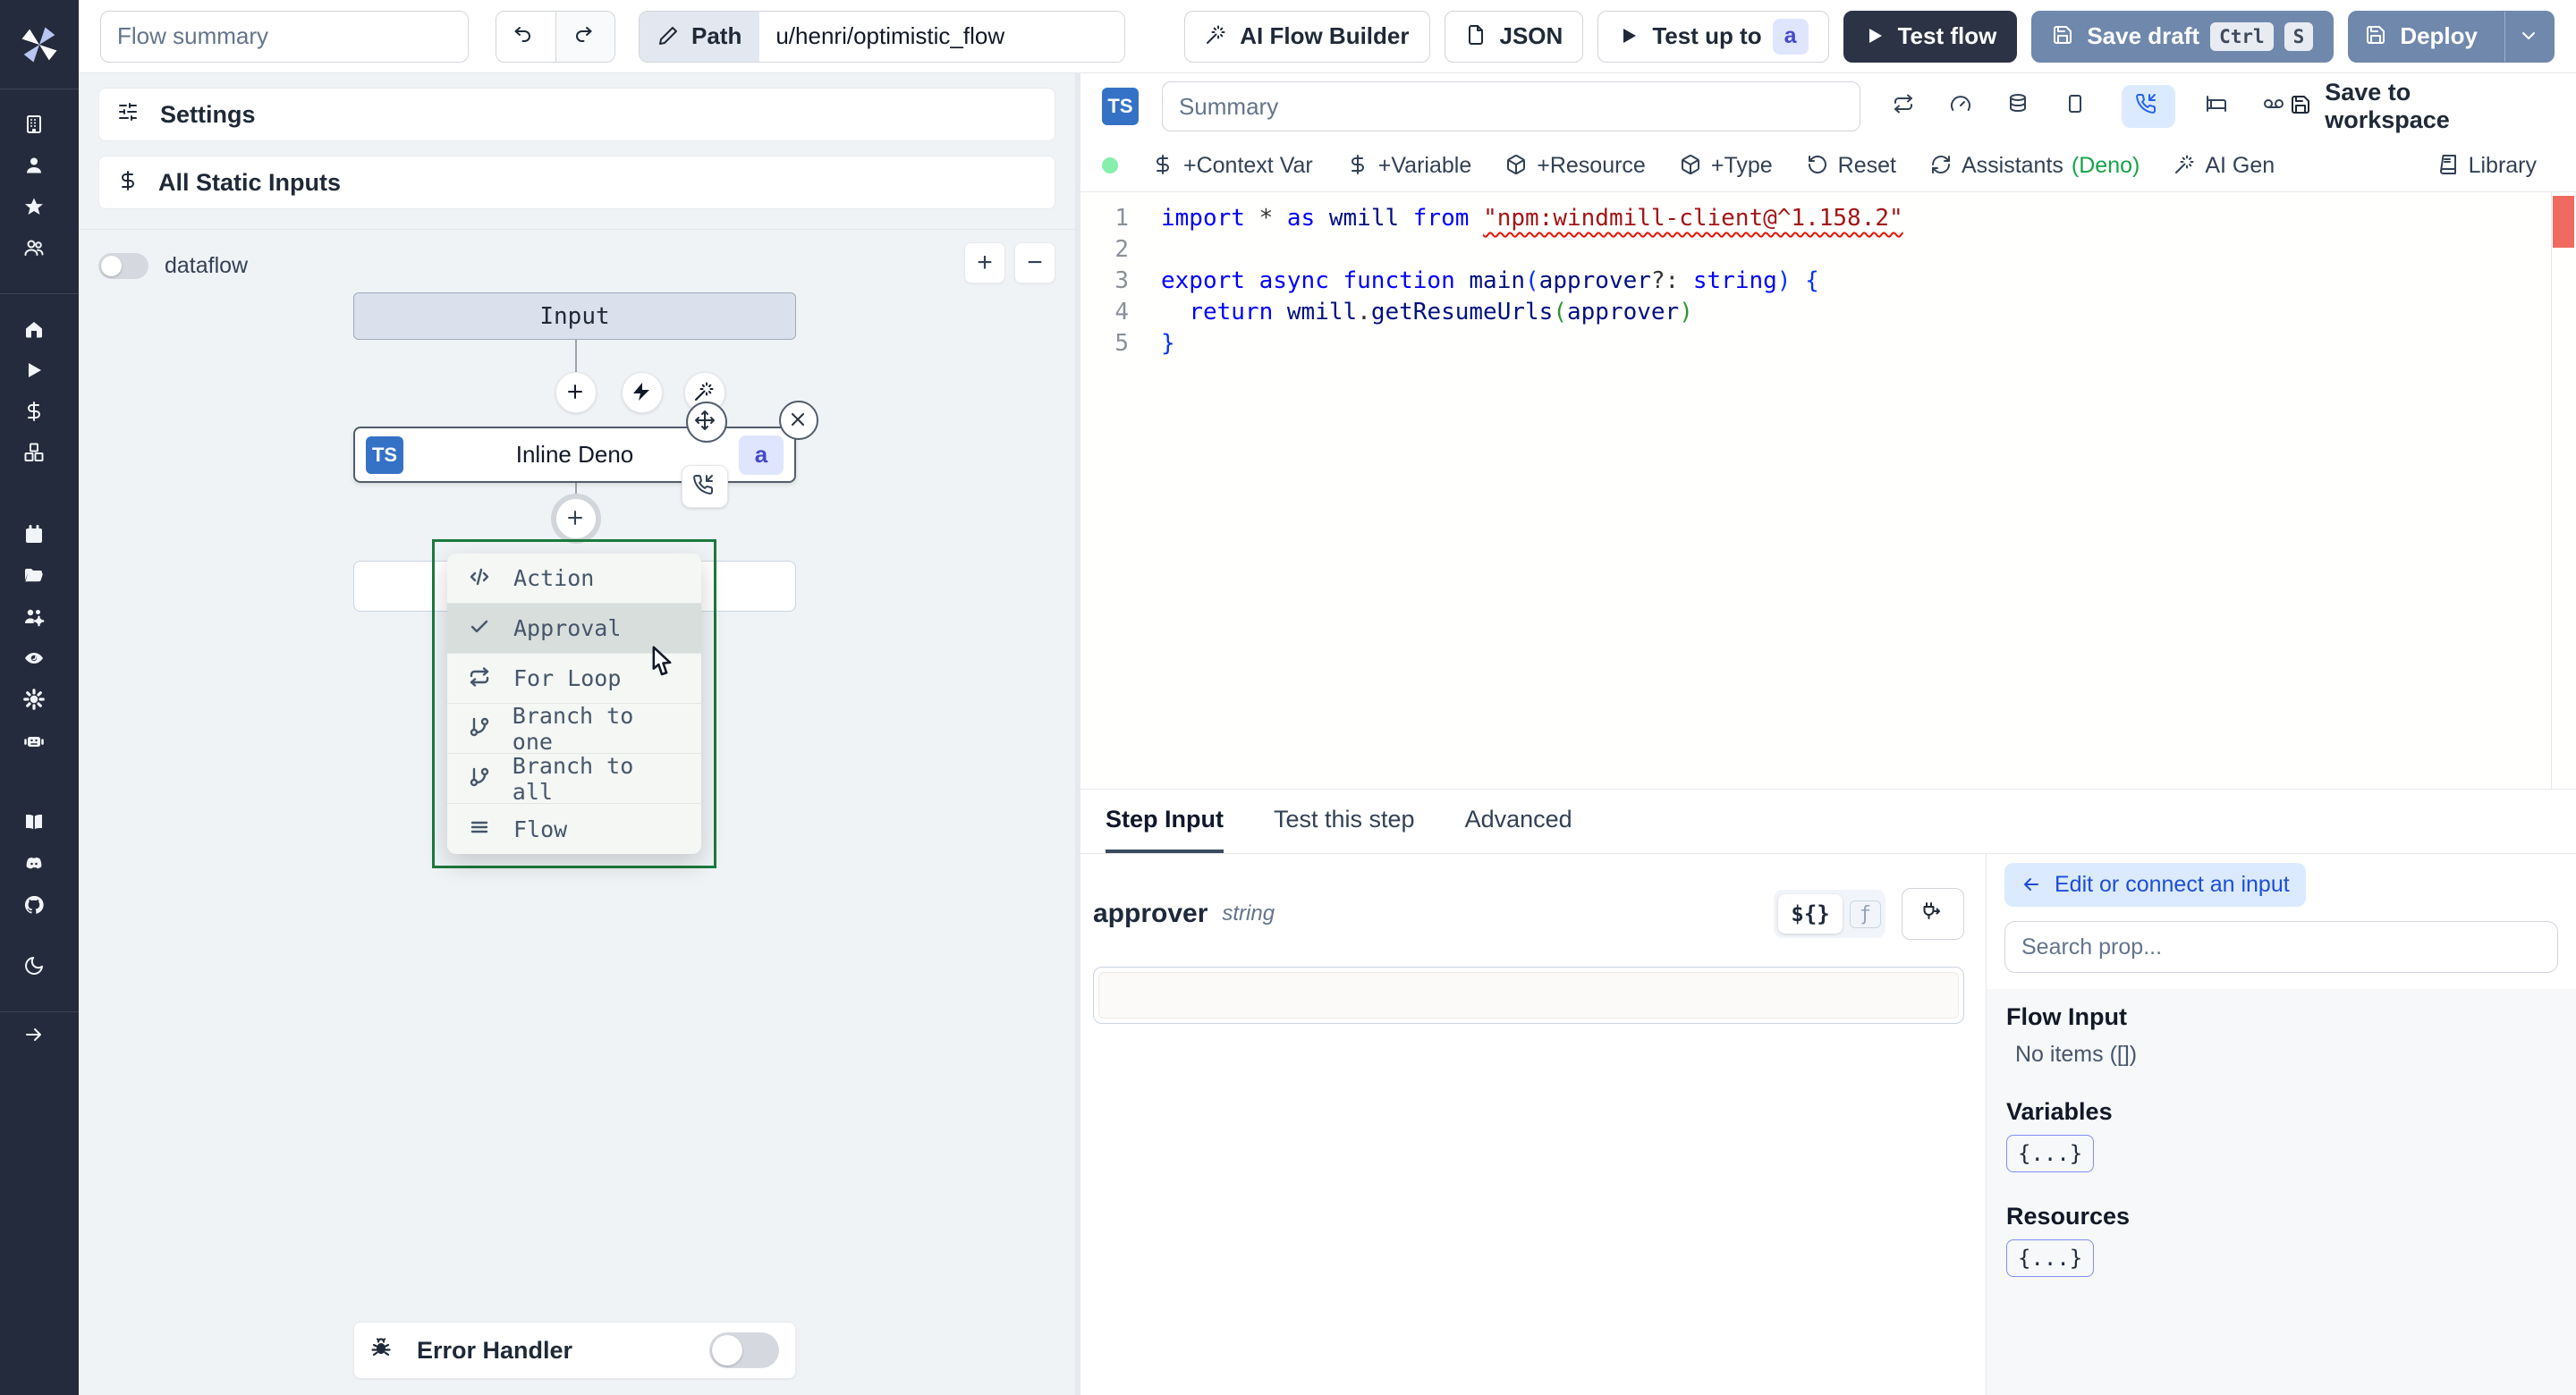 This screenshot has height=1395, width=2576. What do you see at coordinates (984, 262) in the screenshot?
I see `zoom-in-button: +` at bounding box center [984, 262].